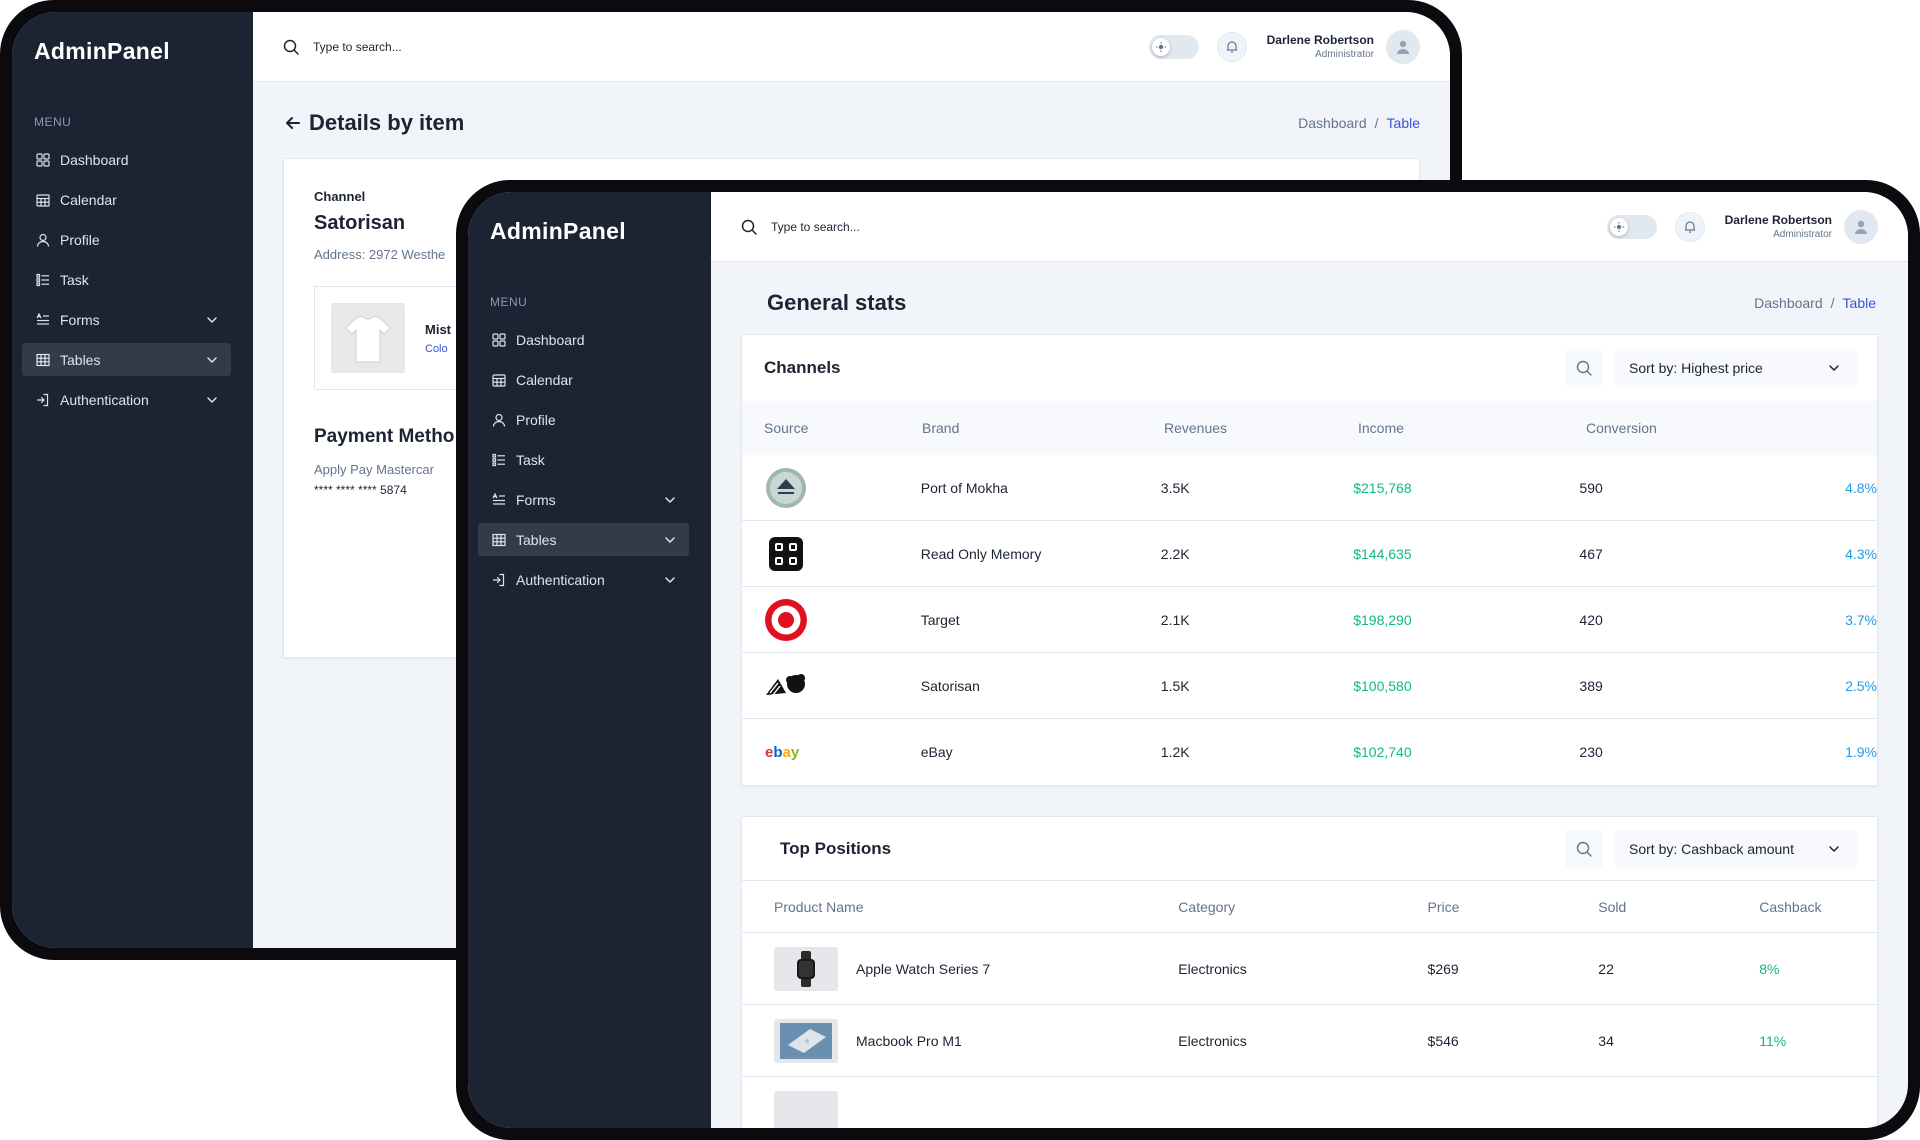 This screenshot has width=1920, height=1140. Describe the element at coordinates (1175, 685) in the screenshot. I see `cell-revenues: 1.5K` at that location.